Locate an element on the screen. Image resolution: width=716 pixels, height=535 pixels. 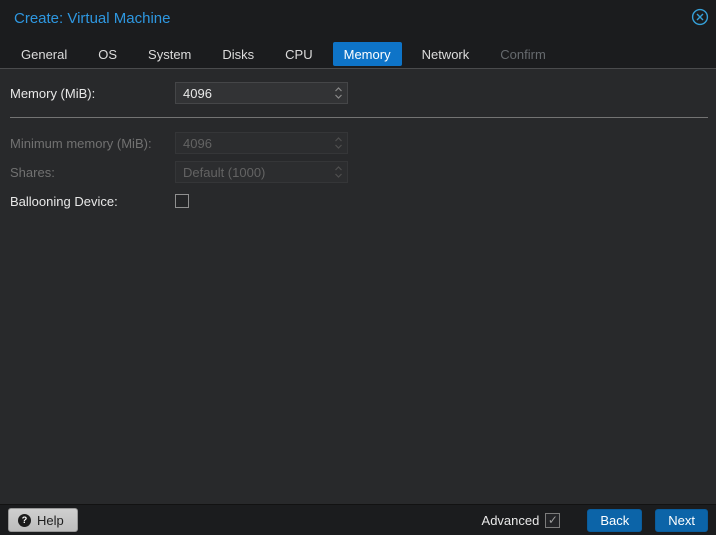
form-row-memory: Memory (MiB): 4096 is located at coordinates (359, 93).